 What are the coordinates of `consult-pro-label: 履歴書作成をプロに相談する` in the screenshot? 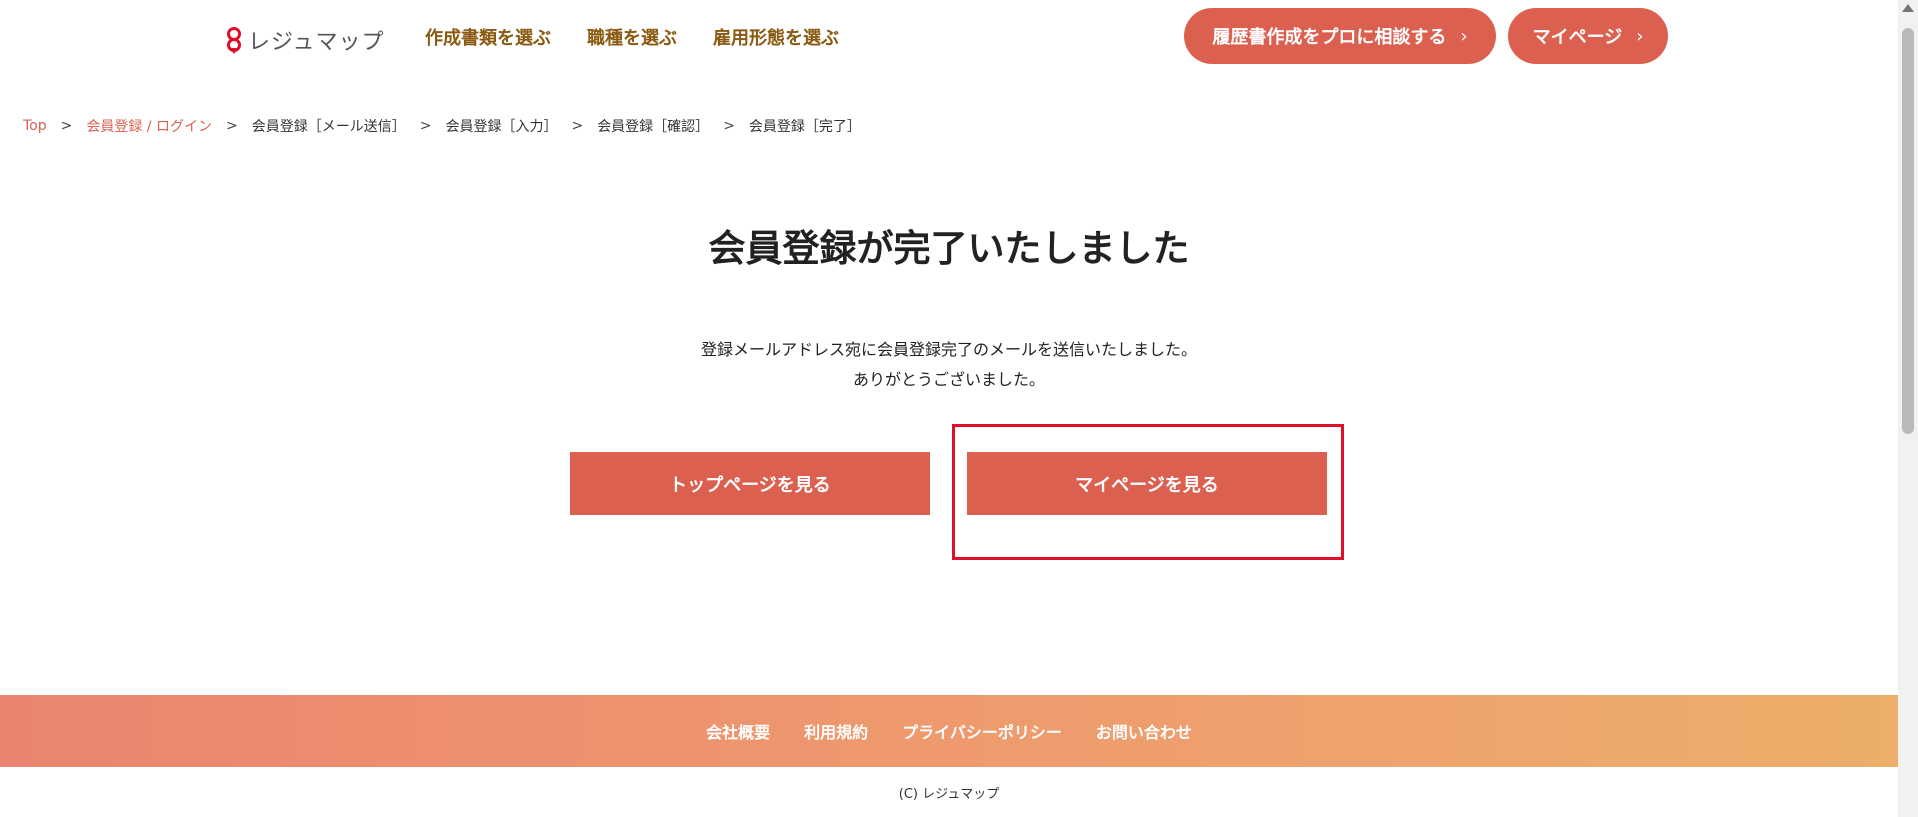 It's located at (1329, 37).